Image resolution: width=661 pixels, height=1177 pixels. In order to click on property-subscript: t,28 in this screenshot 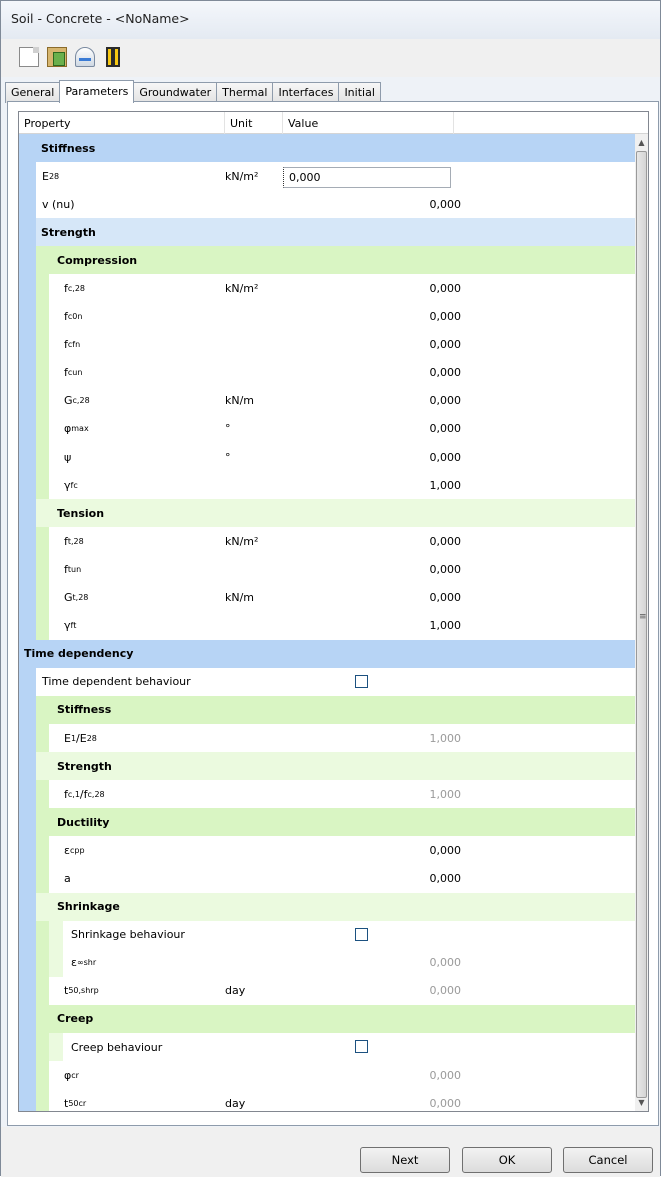, I will do `click(80, 598)`.